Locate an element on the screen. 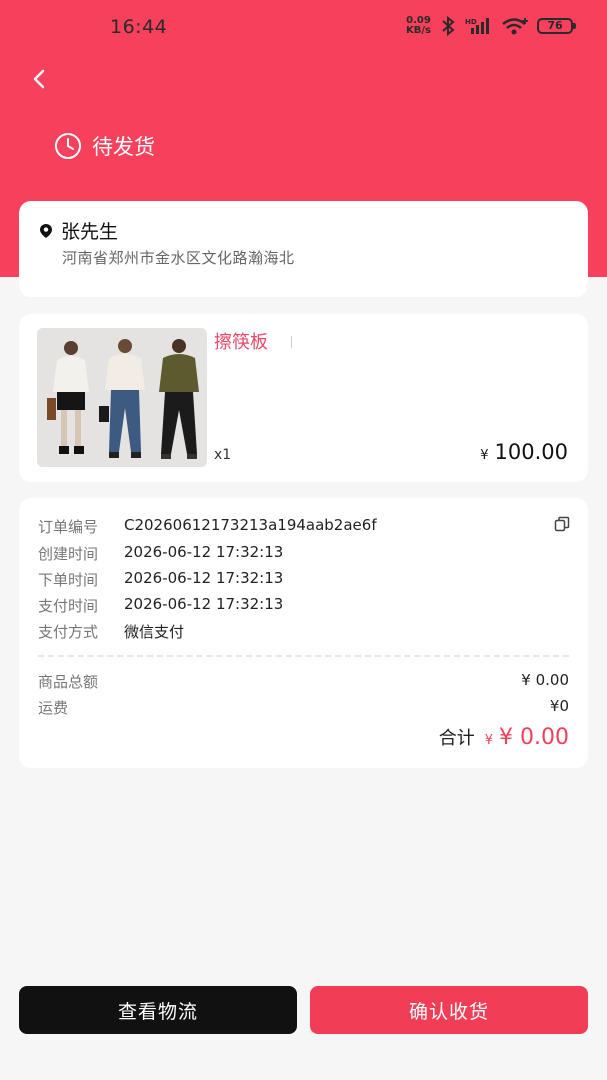 This screenshot has height=1080, width=607. chevron-left-icon is located at coordinates (39, 79).